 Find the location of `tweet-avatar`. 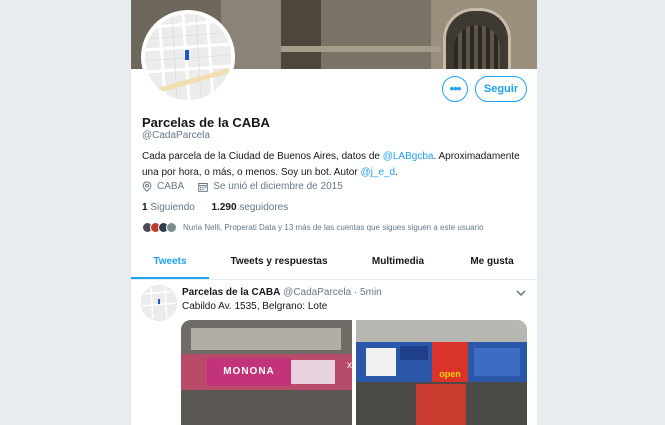

tweet-avatar is located at coordinates (159, 303).